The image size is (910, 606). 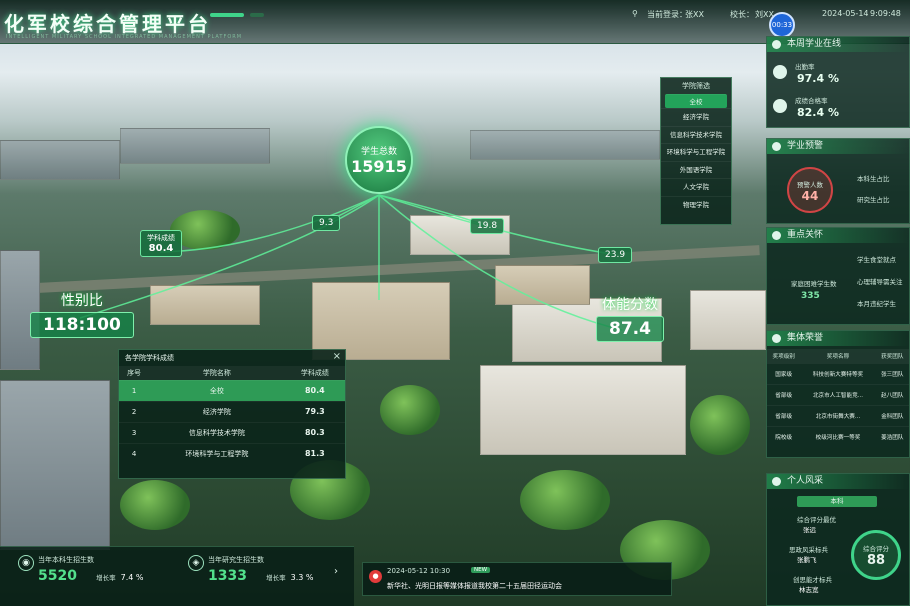 What do you see at coordinates (838, 181) in the screenshot?
I see `academic-warning-card: 学业预警 预警人数 44 本科生占比 研究生占比` at bounding box center [838, 181].